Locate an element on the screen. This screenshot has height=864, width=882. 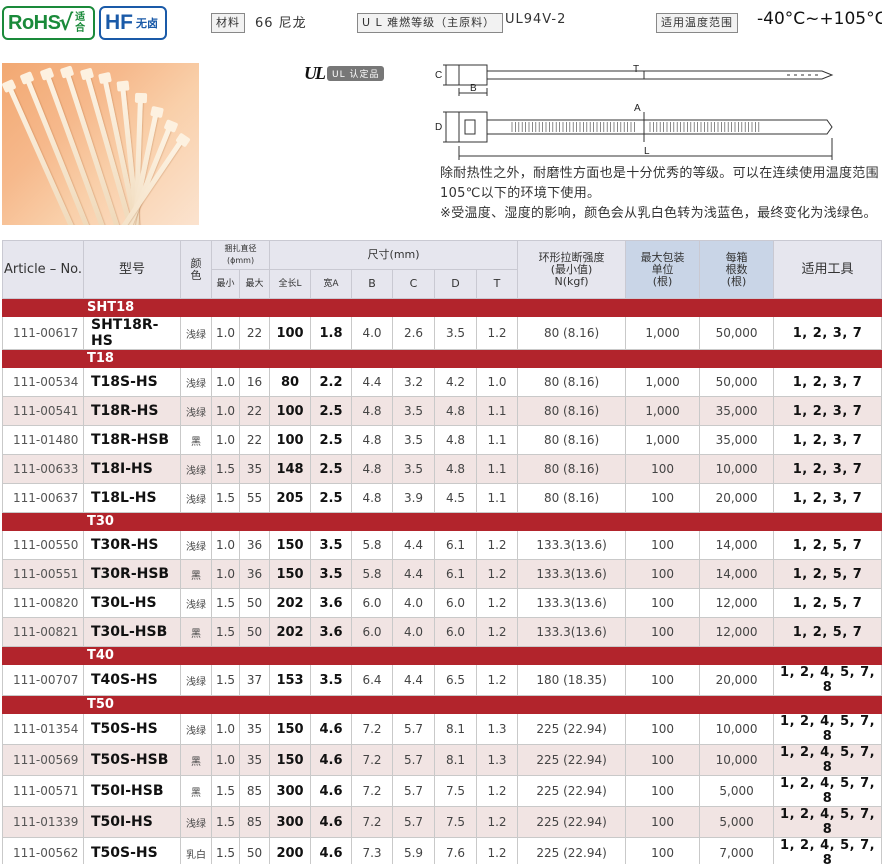
cell-length-l: 202 is located at coordinates (290, 603).